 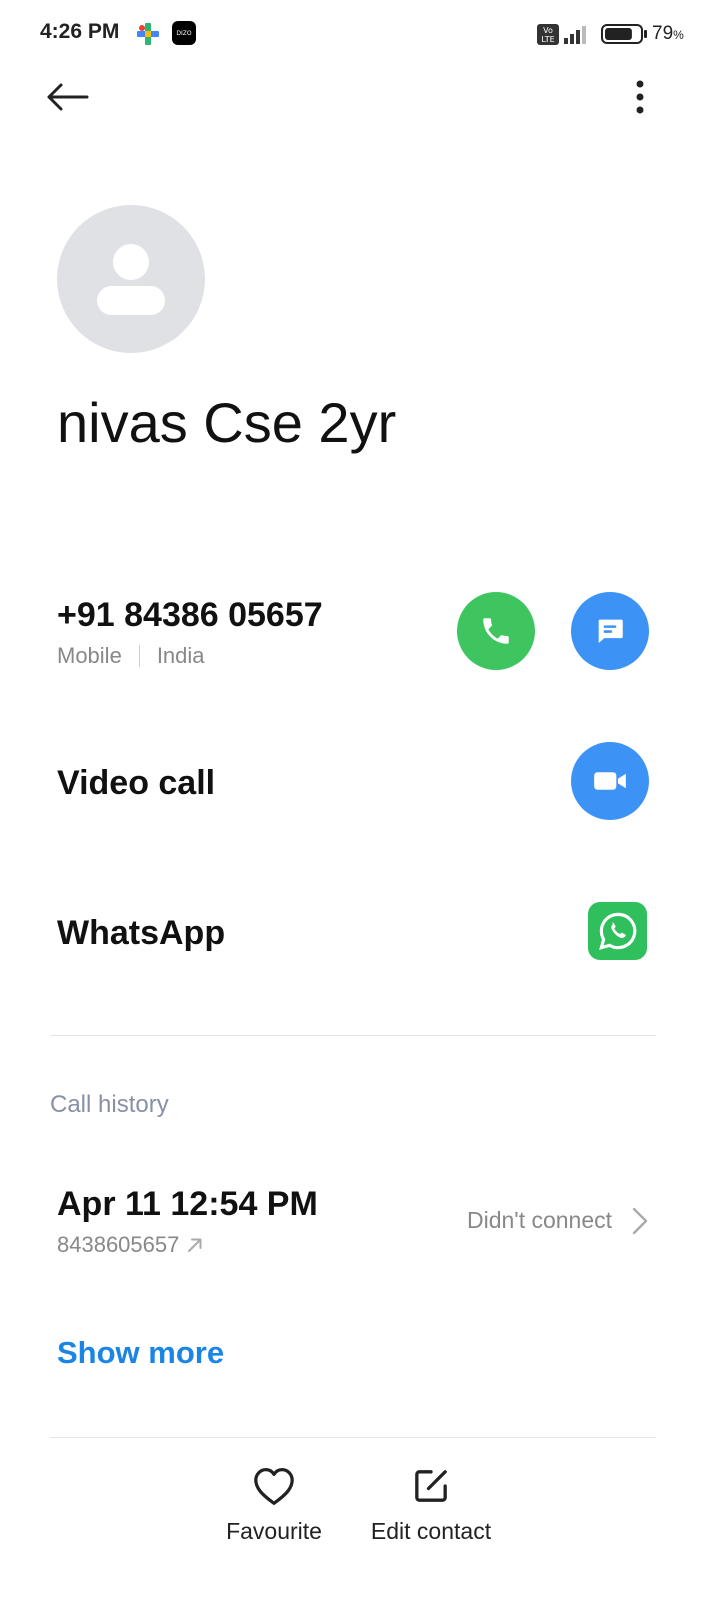 I want to click on contact-avatar, so click(x=131, y=279).